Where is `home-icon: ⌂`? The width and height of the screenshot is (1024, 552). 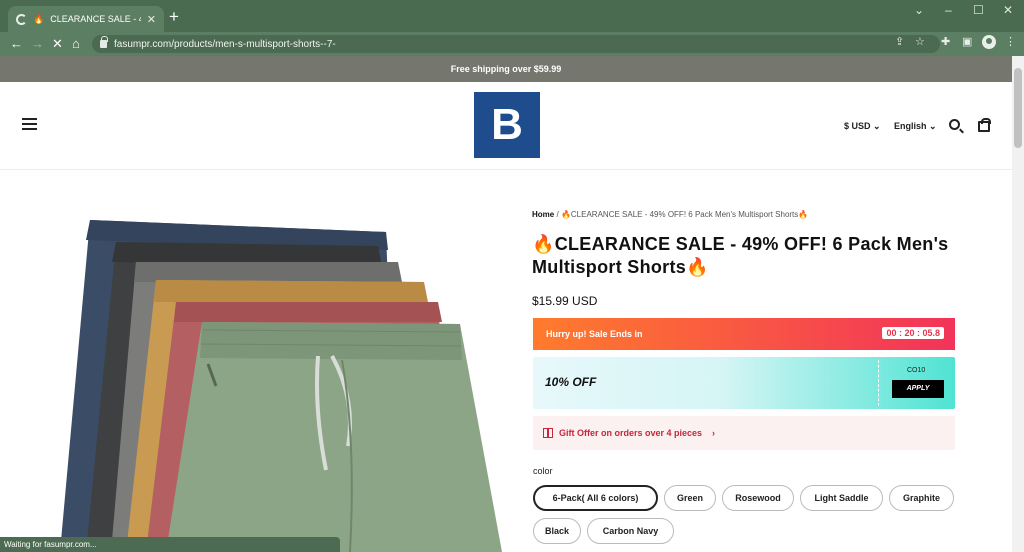 home-icon: ⌂ is located at coordinates (76, 44).